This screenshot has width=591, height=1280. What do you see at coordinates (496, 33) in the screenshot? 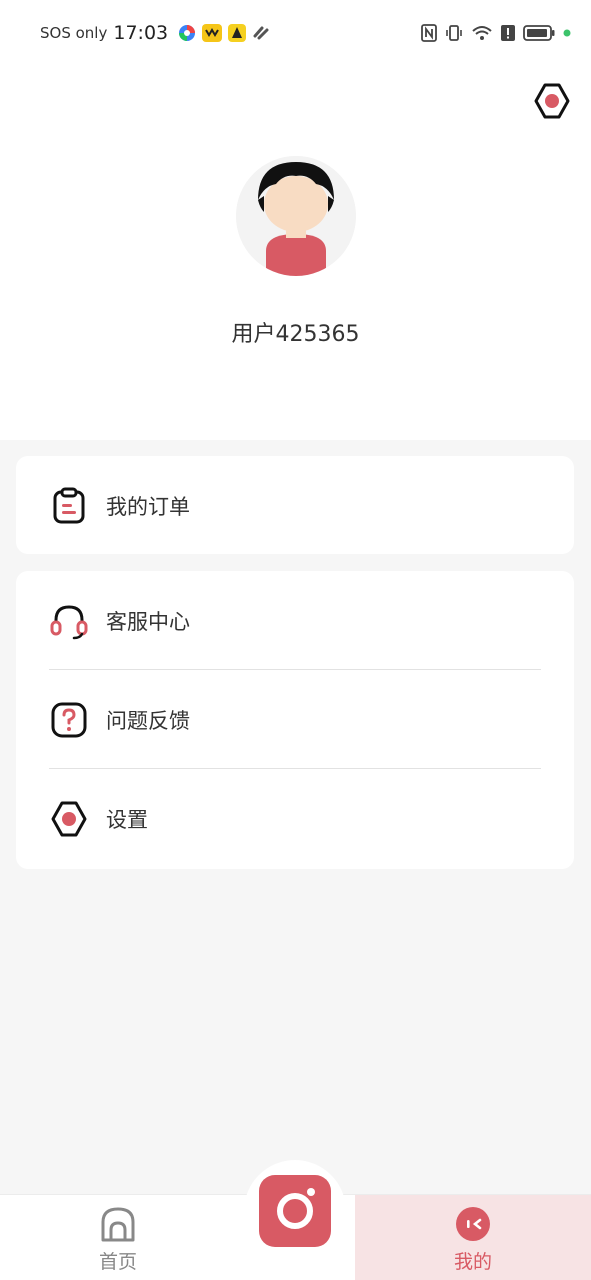
I see `status-right` at bounding box center [496, 33].